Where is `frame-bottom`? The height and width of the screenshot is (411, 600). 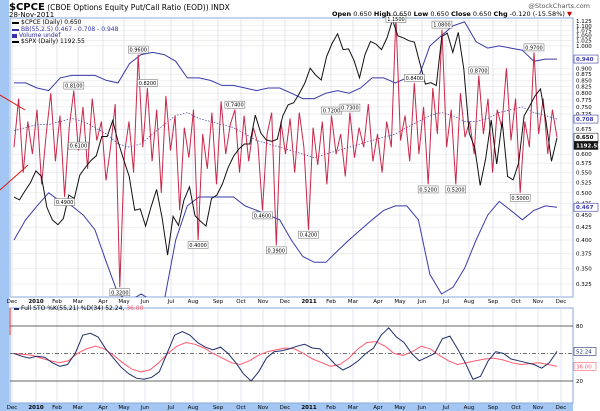 frame-bottom is located at coordinates (300, 407).